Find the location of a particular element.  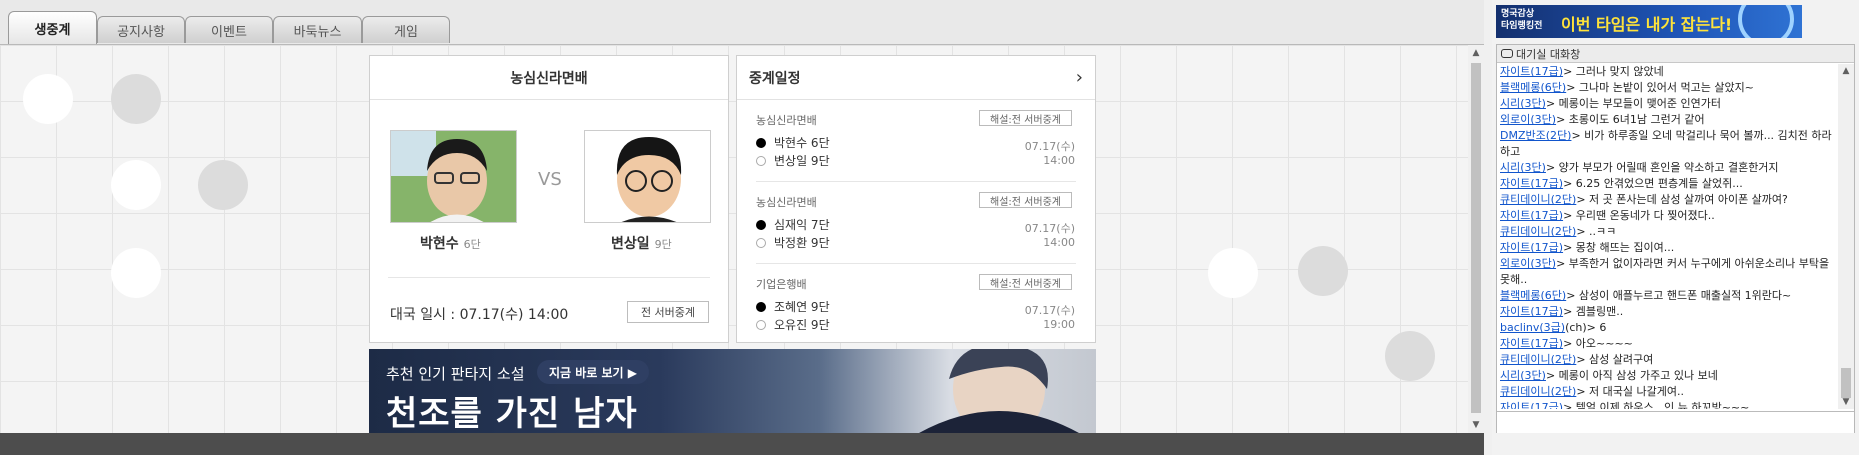

tab-notice: 공지사항 is located at coordinates (141, 29).